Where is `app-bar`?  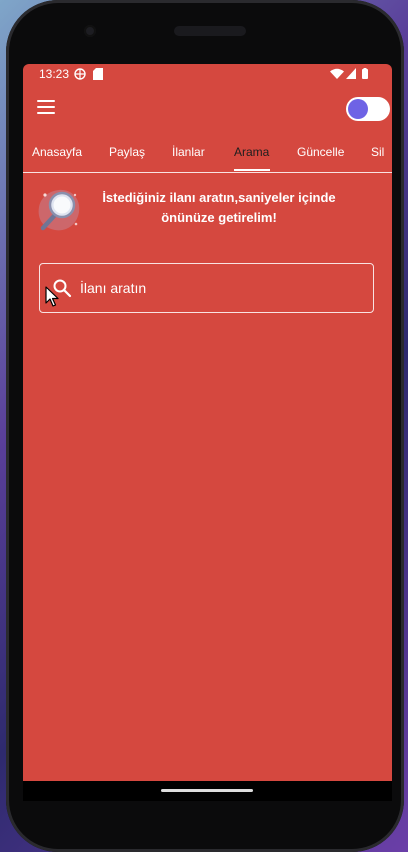
app-bar is located at coordinates (207, 109).